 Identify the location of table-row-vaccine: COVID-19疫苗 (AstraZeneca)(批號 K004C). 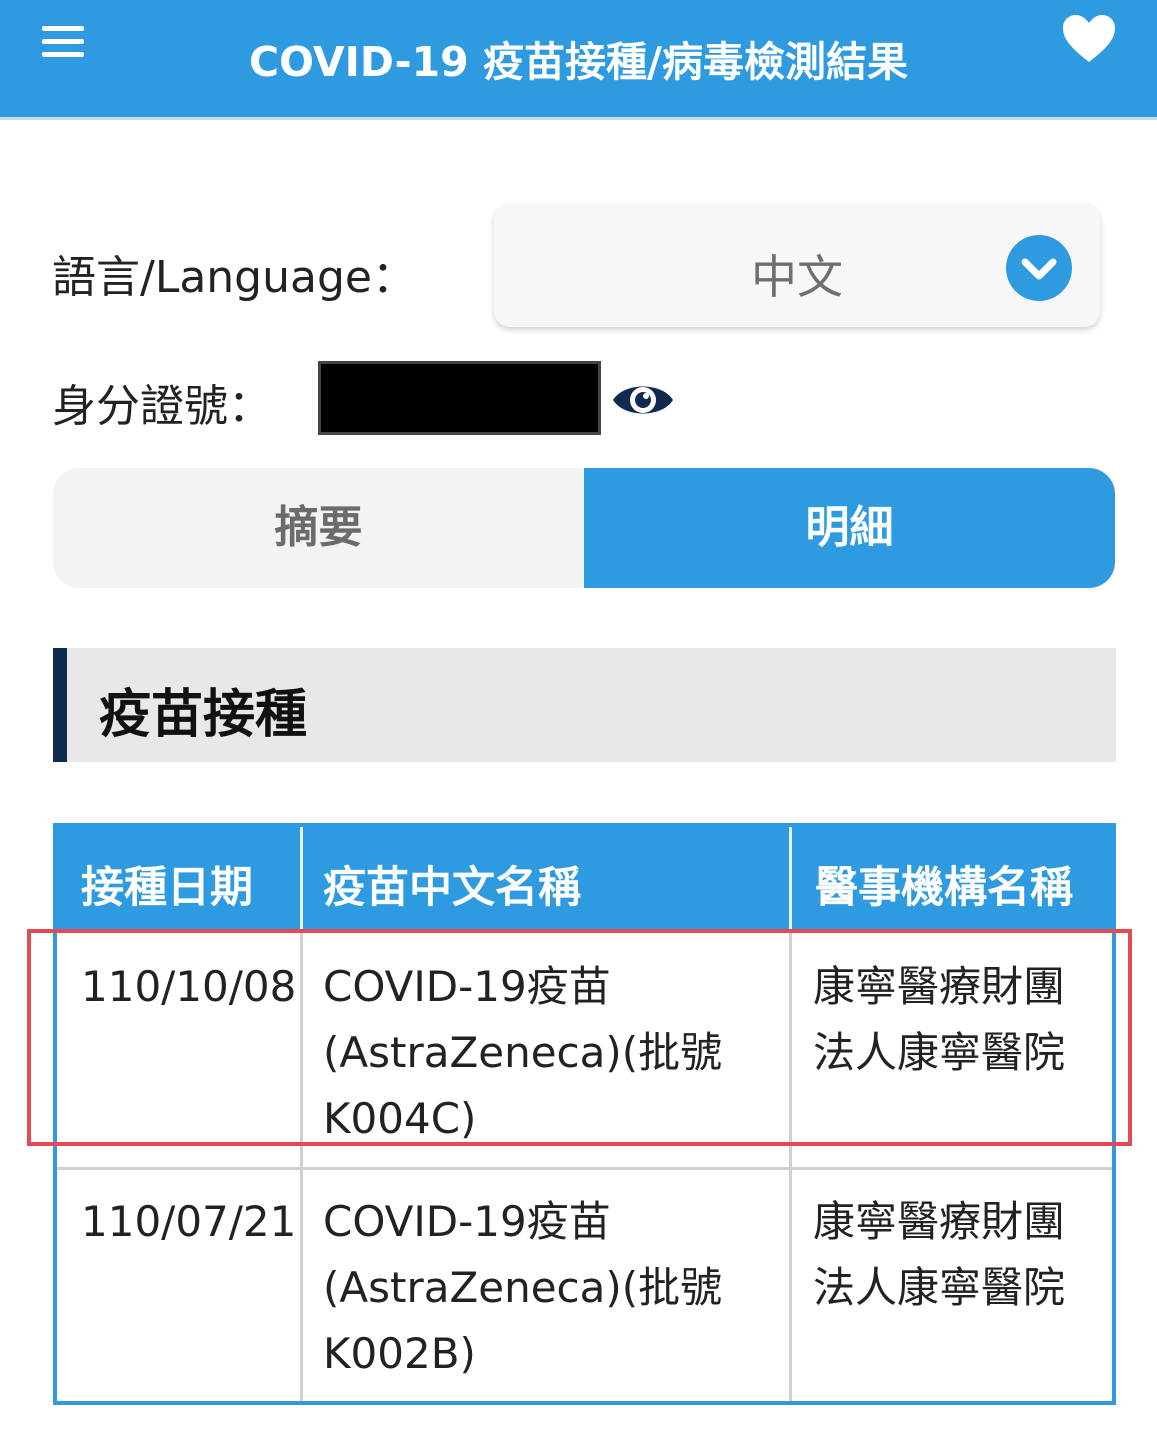
(548, 1053).